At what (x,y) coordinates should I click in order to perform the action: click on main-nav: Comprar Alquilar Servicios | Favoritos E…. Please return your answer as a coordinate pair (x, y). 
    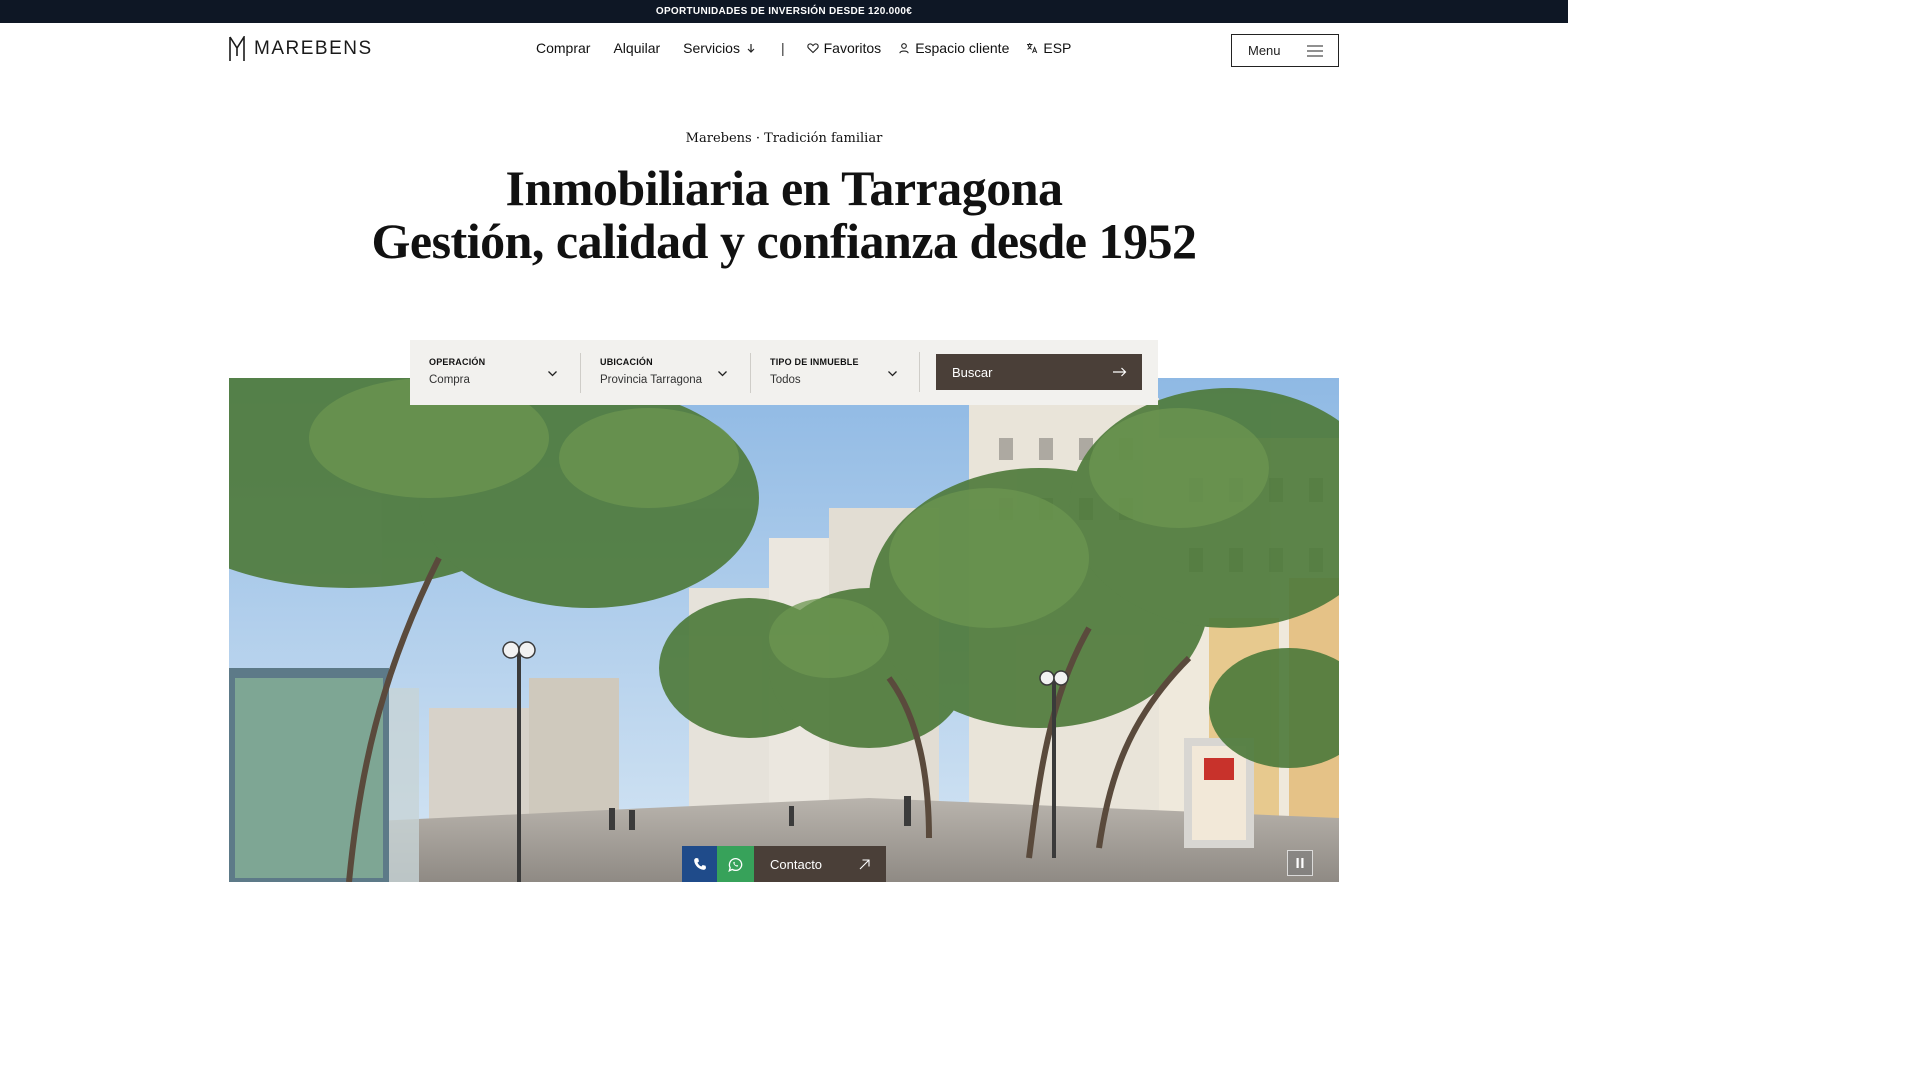
    Looking at the image, I should click on (803, 48).